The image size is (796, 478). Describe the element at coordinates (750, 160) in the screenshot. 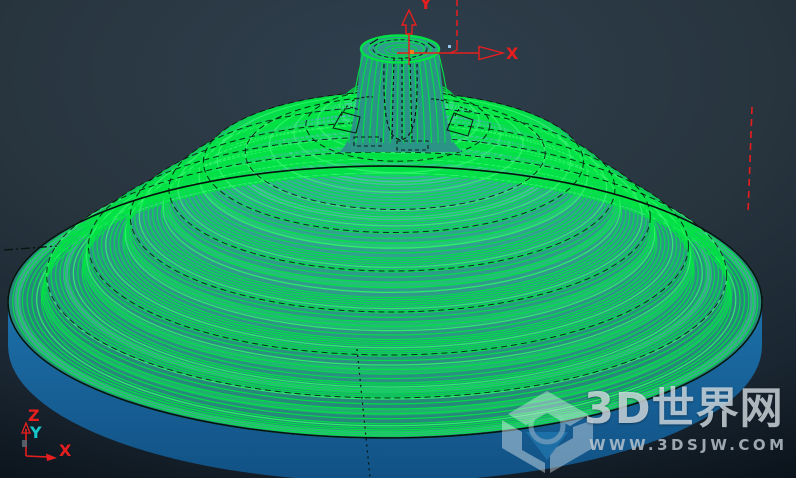

I see `rapid-move-line` at that location.